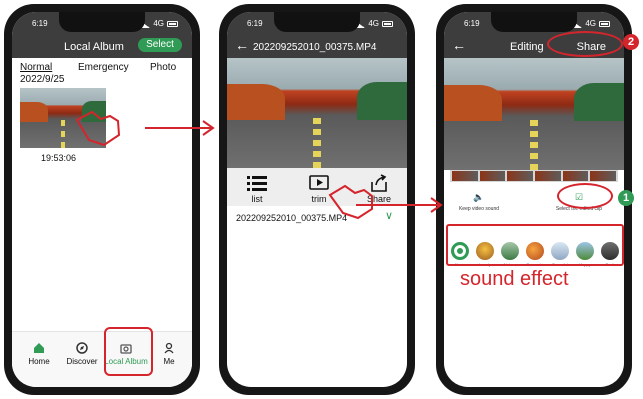 The height and width of the screenshot is (399, 643). What do you see at coordinates (514, 279) in the screenshot?
I see `sound-effect-caption: sound effect` at bounding box center [514, 279].